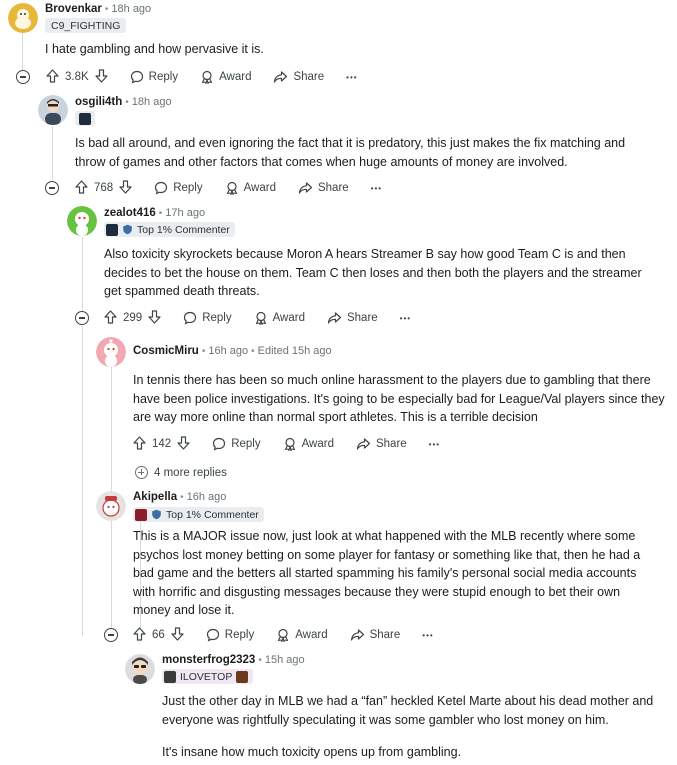 The image size is (677, 765). What do you see at coordinates (208, 660) in the screenshot?
I see `username: monsterfrog2323` at bounding box center [208, 660].